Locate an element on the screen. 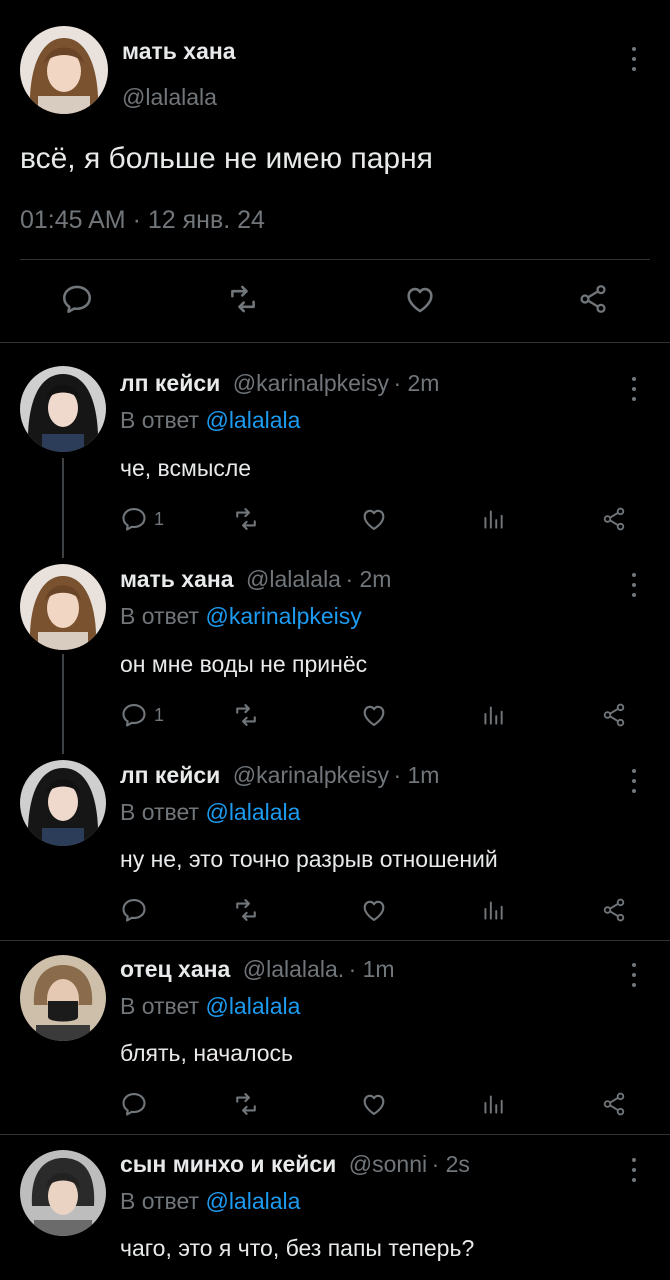 The height and width of the screenshot is (1280, 670). author-handle: @lalalala. is located at coordinates (293, 969).